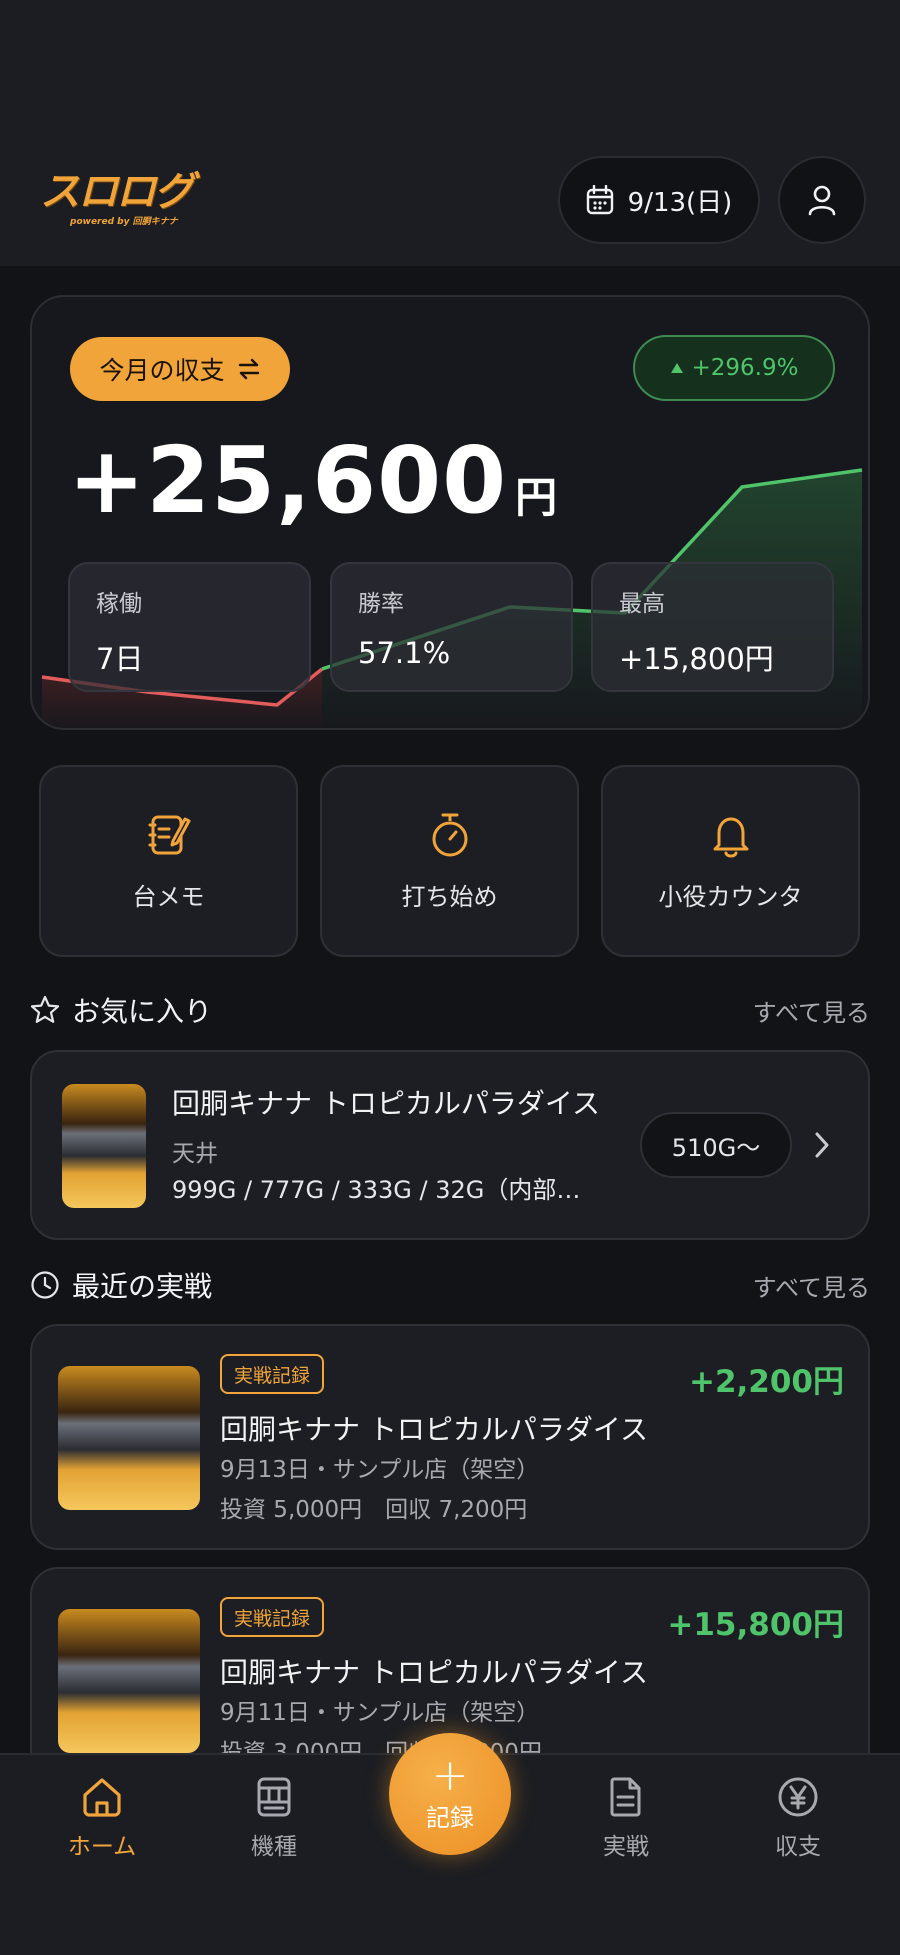  Describe the element at coordinates (626, 1847) in the screenshot. I see `tab-label: 実戦` at that location.